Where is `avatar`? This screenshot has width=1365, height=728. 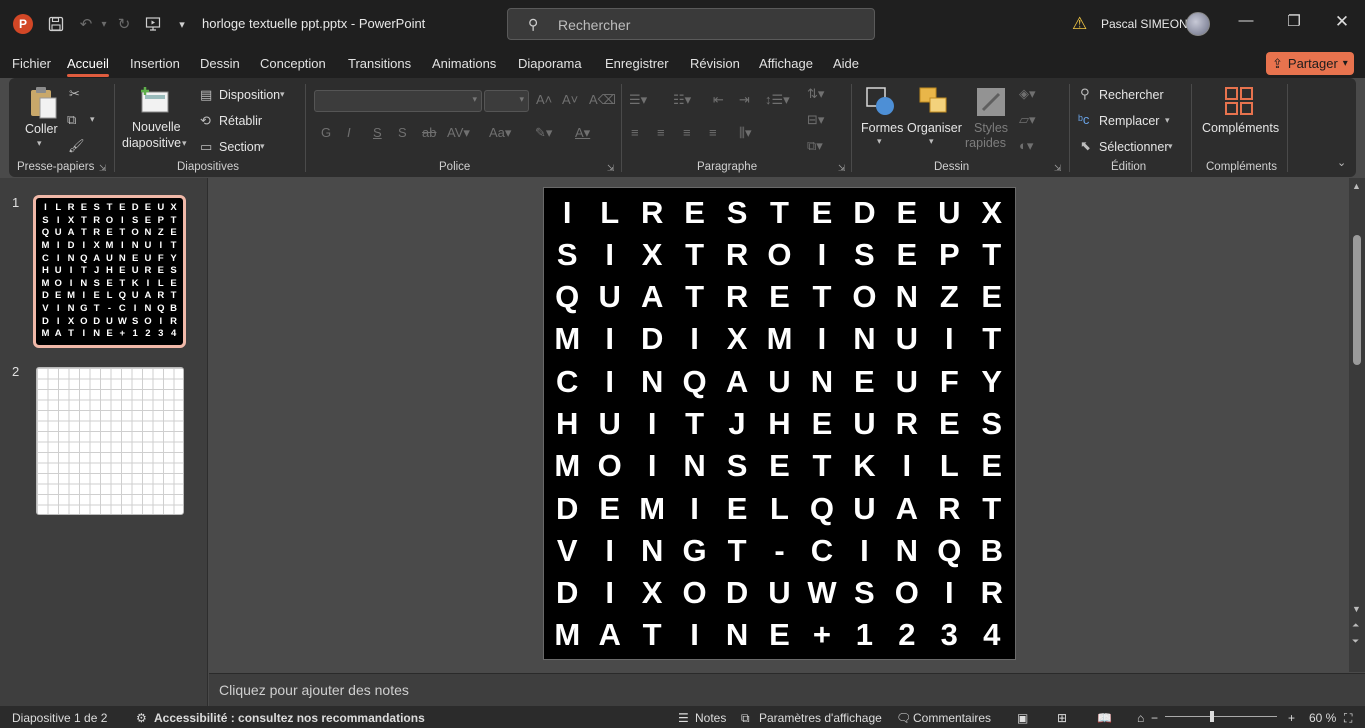
avatar is located at coordinates (1198, 24).